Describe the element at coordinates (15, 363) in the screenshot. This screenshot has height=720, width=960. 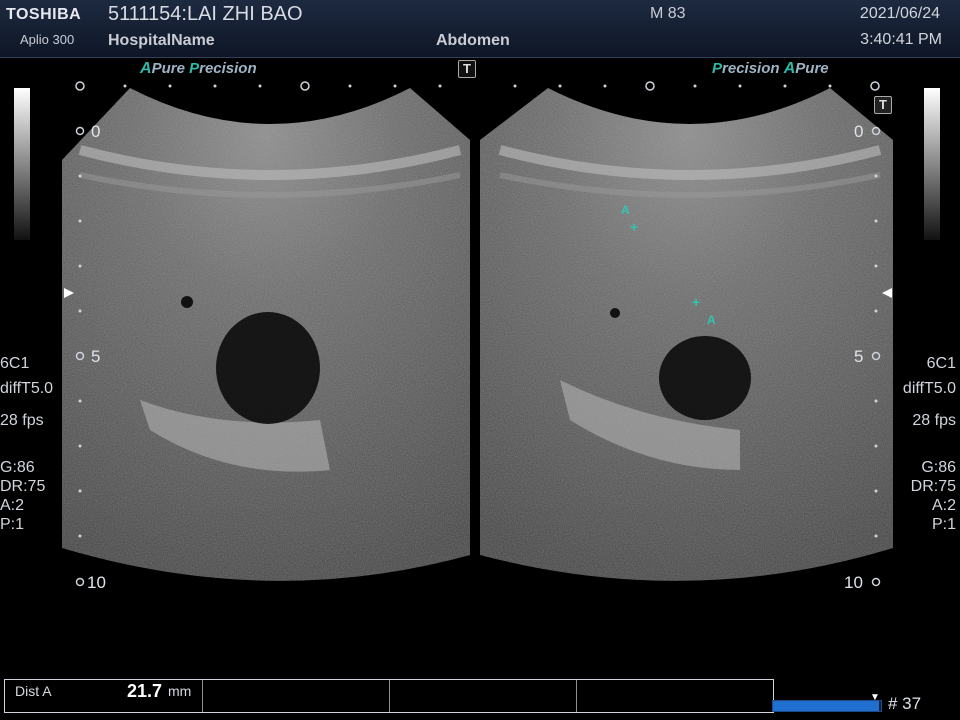
I see `probe-label-left: 6C1` at that location.